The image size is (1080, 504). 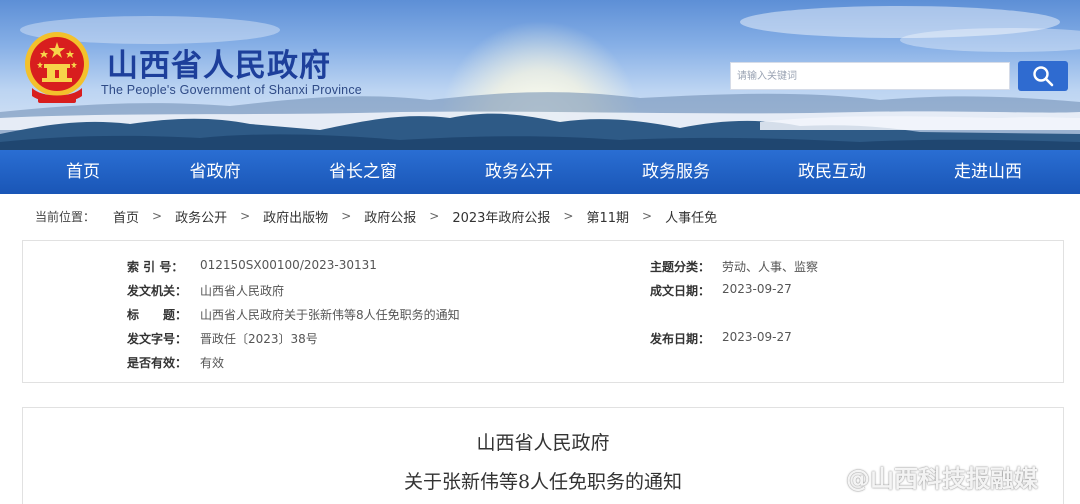 I want to click on nav-item-provincial-government: 省政府, so click(x=215, y=172).